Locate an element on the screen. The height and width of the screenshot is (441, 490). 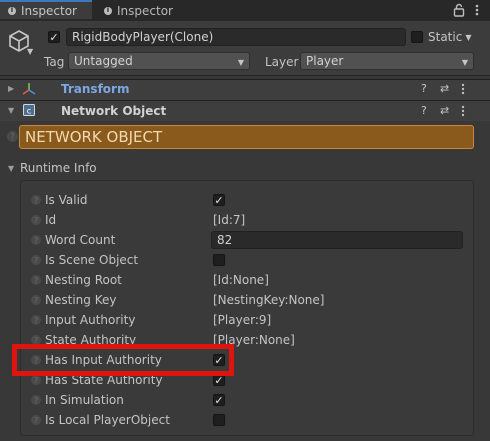
row-label: Input Authority is located at coordinates (90, 320).